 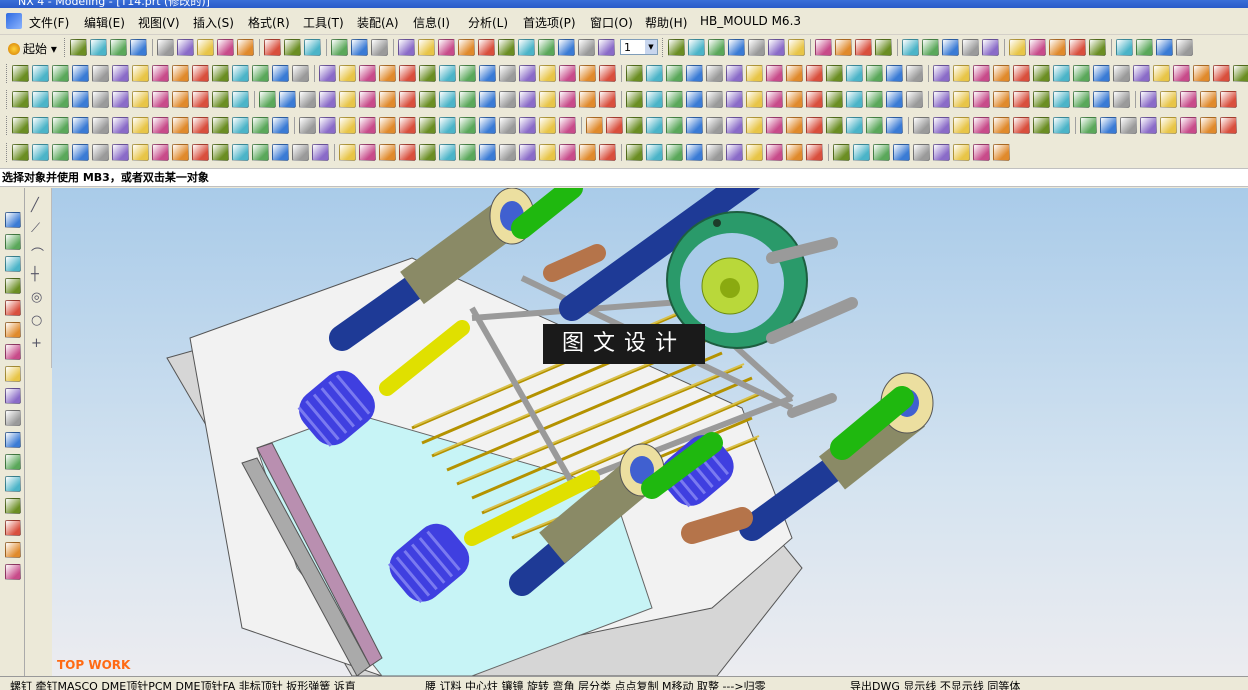 I want to click on menu-preferences: 首选项(P), so click(x=549, y=22).